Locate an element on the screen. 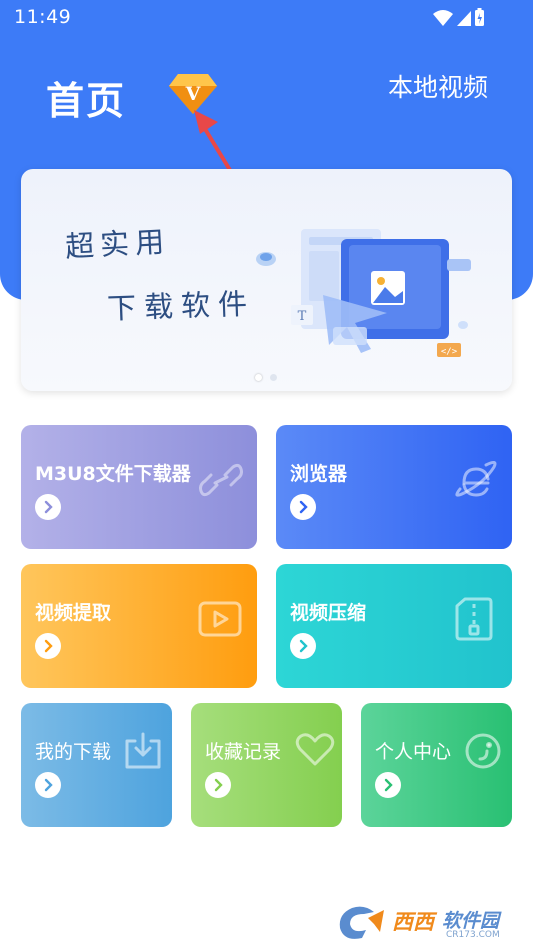  local-video-button: 本地视频 is located at coordinates (438, 86).